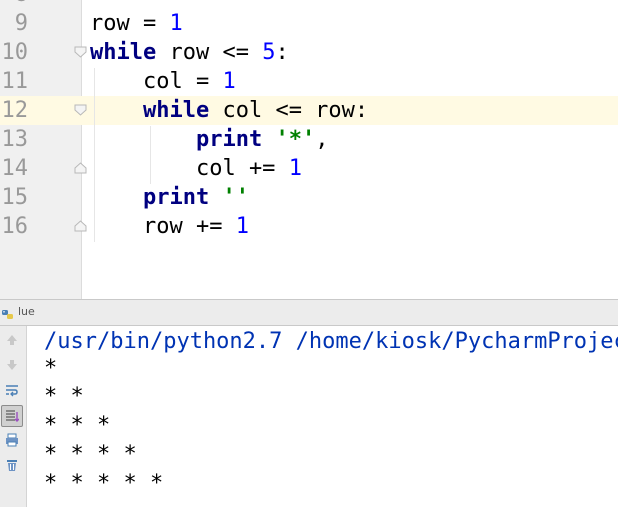 The image size is (618, 507). What do you see at coordinates (12, 341) in the screenshot?
I see `up-arrow-icon` at bounding box center [12, 341].